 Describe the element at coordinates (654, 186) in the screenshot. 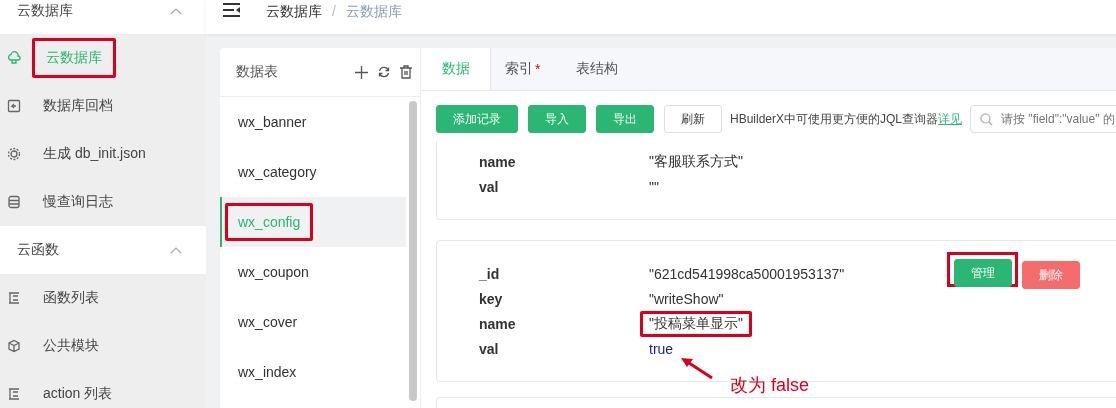

I see `field-value: ""` at that location.